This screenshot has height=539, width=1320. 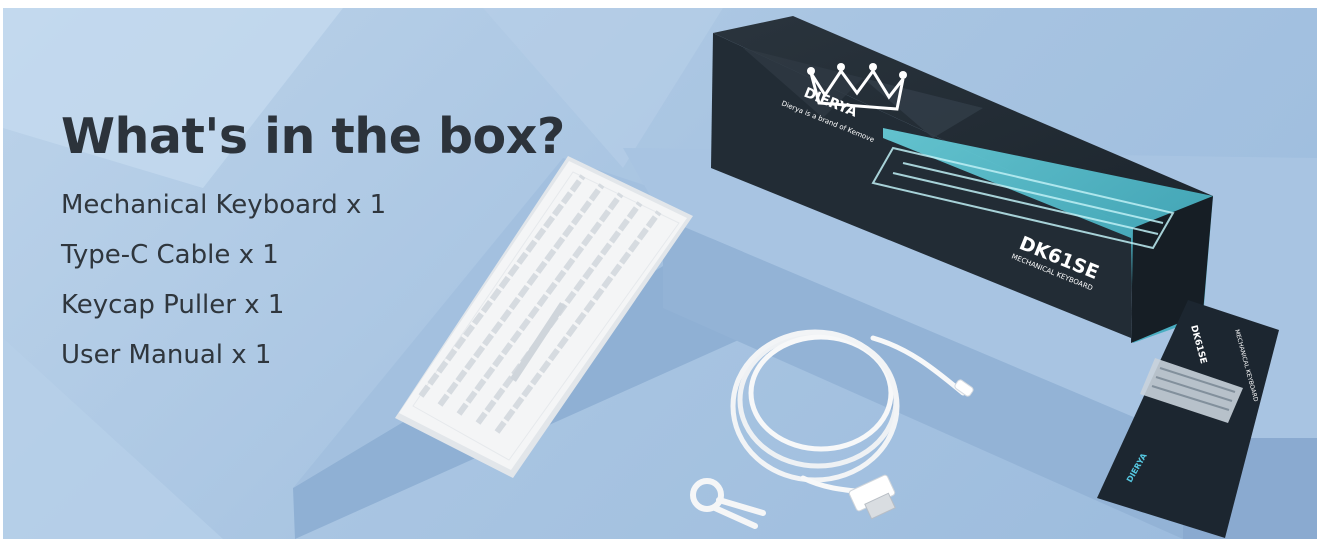 I want to click on headline: What's in the box?, so click(x=313, y=136).